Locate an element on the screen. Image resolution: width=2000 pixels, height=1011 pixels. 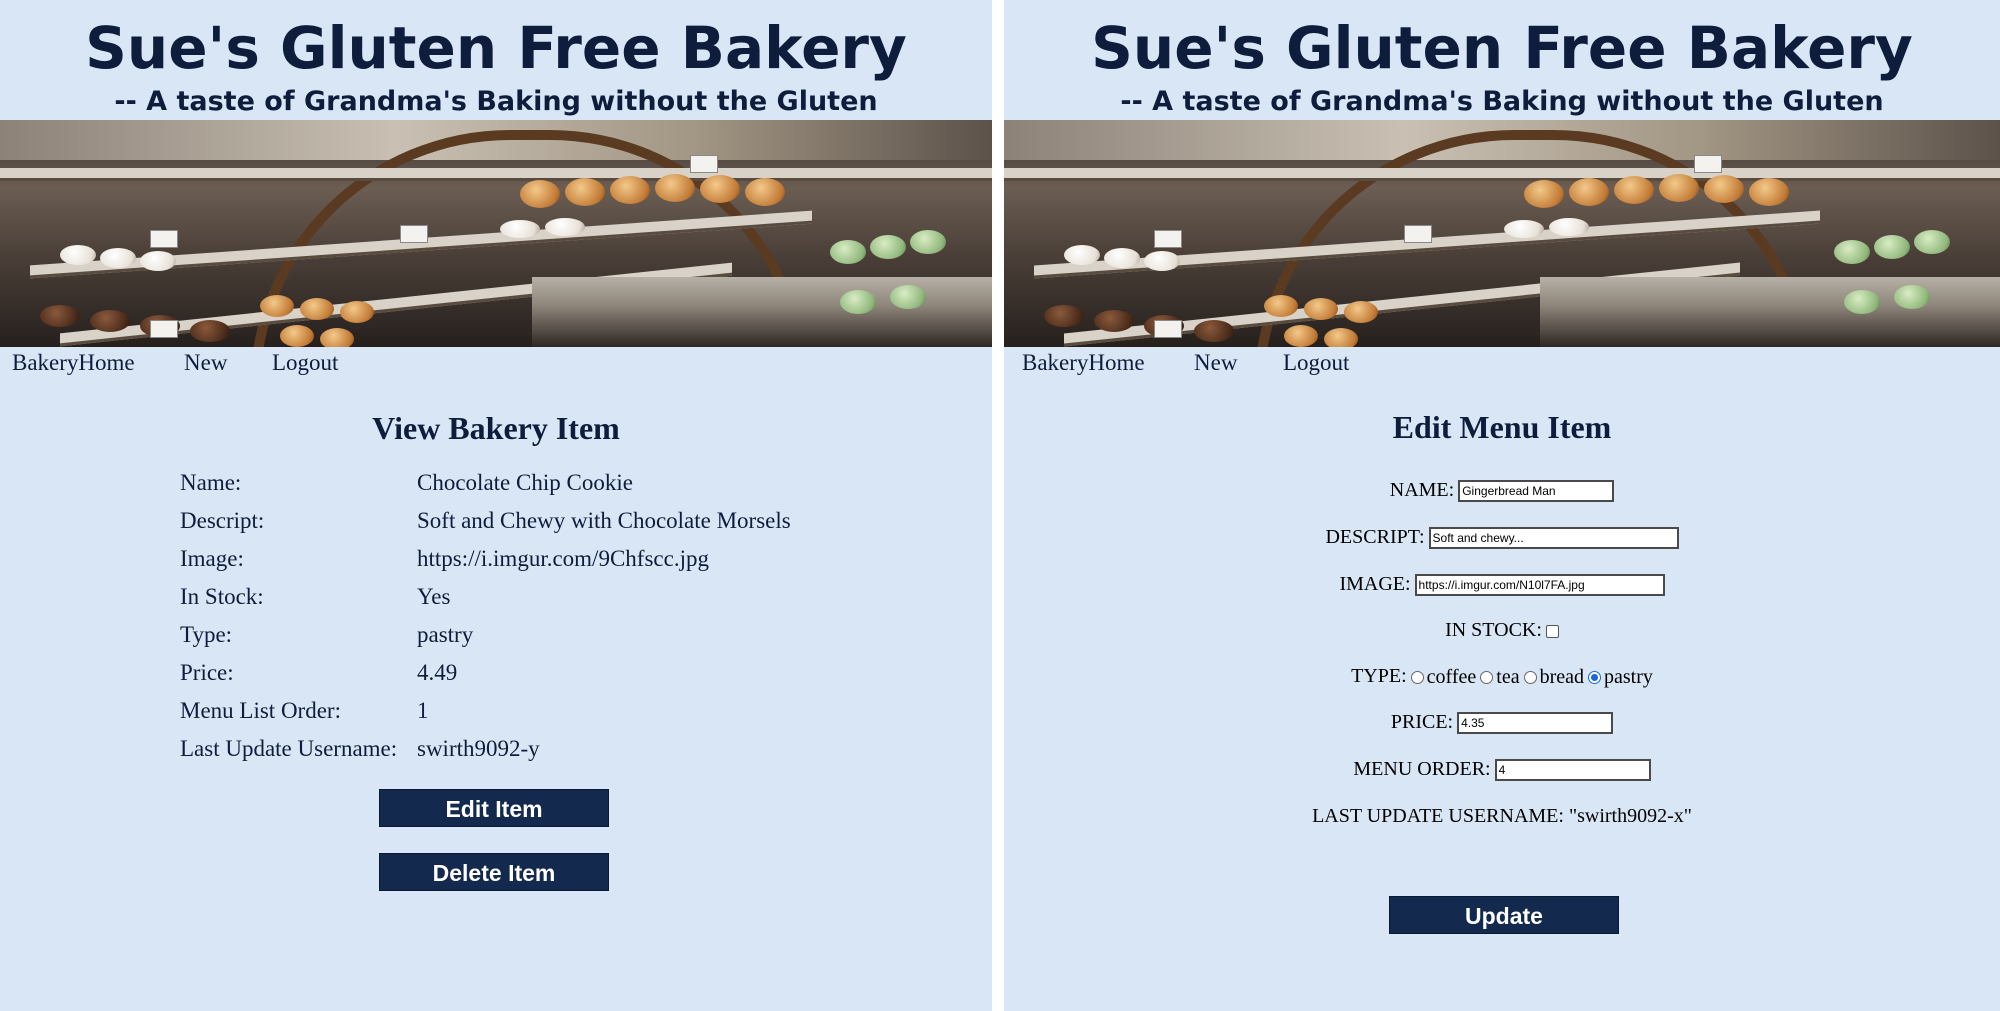
price-input: 4.35 is located at coordinates (1535, 723).